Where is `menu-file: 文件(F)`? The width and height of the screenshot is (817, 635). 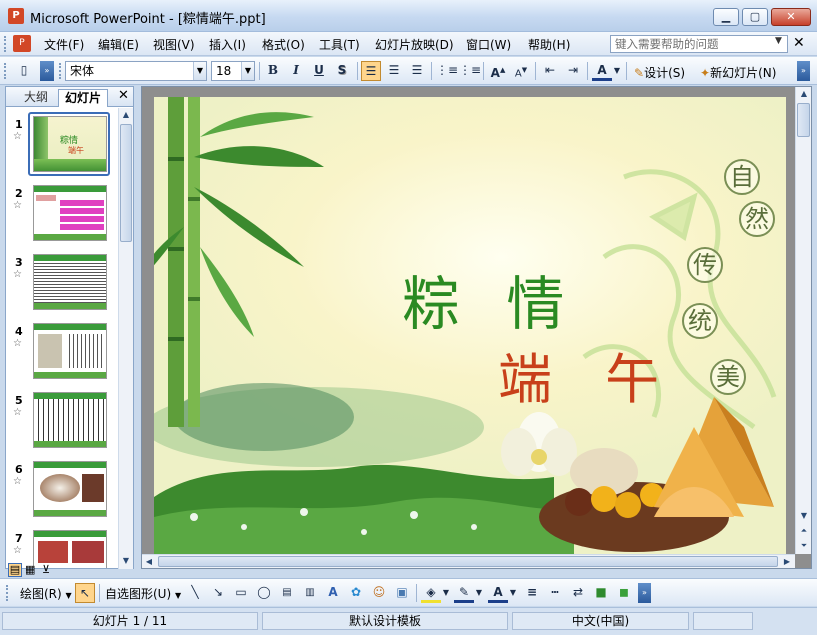 menu-file: 文件(F) is located at coordinates (64, 44).